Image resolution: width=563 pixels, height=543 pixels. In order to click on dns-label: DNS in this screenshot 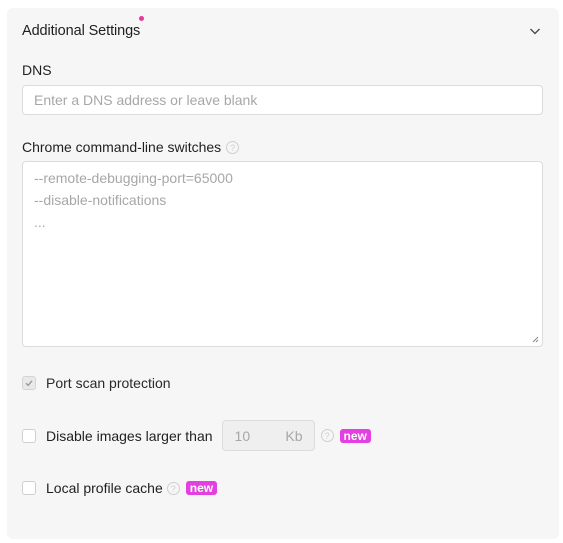, I will do `click(37, 70)`.